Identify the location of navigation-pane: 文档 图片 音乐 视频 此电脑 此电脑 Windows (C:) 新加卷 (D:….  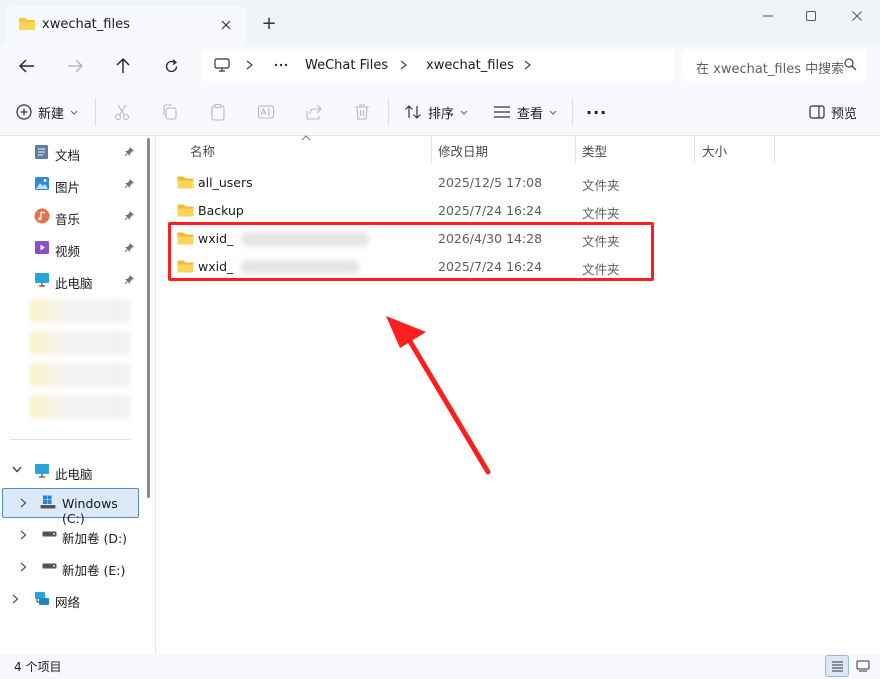
(78, 395).